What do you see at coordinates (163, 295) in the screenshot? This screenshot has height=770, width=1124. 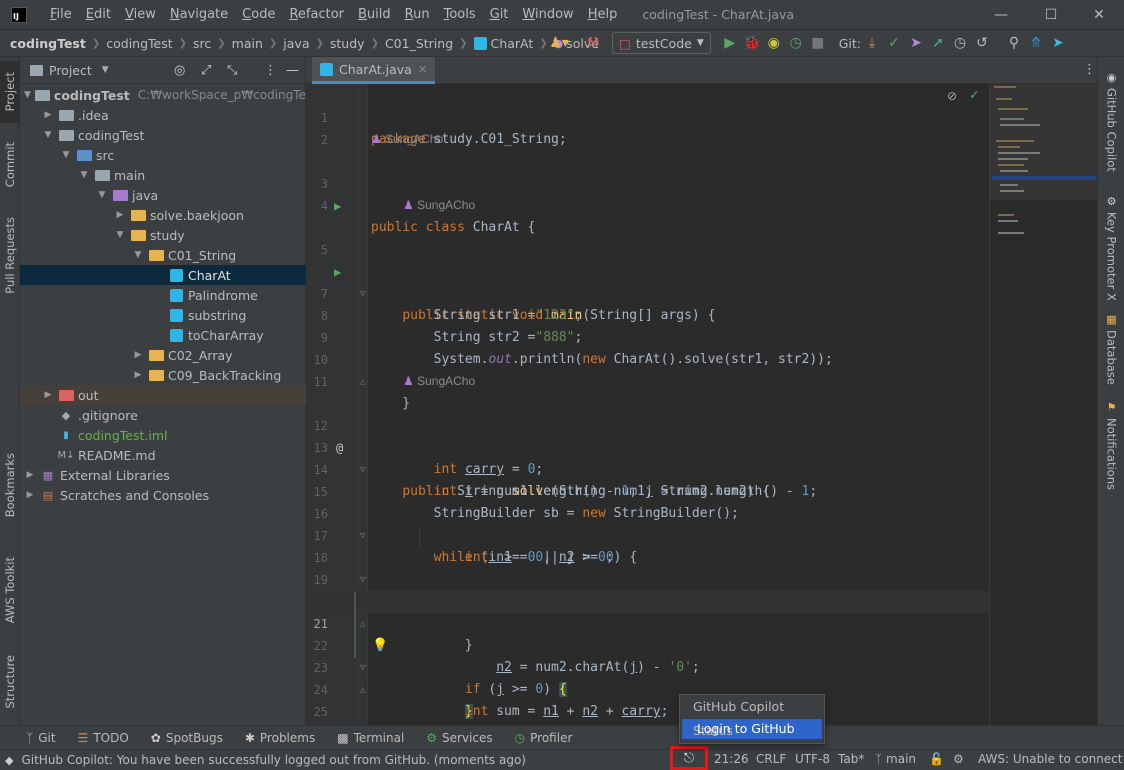 I see `tree-item-palindrome: Palindrome` at bounding box center [163, 295].